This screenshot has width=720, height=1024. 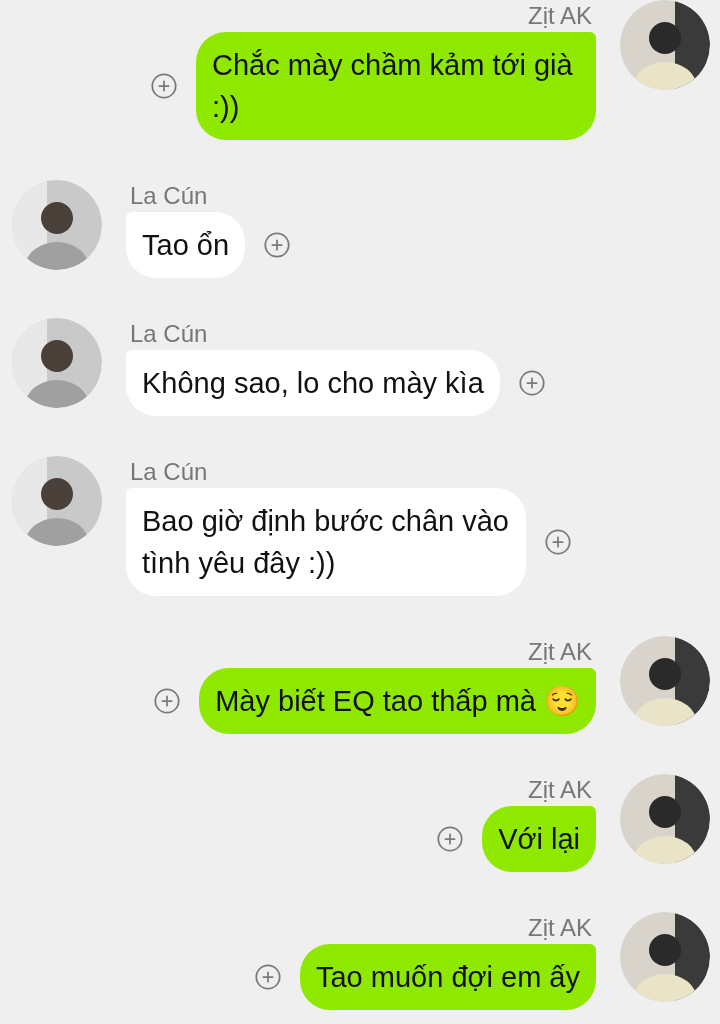 I want to click on message-bubble: Với lại, so click(x=539, y=839).